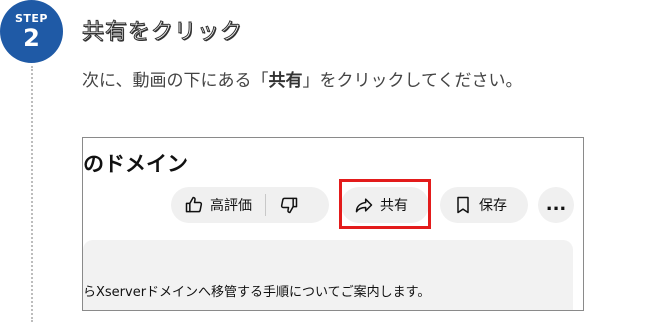 The height and width of the screenshot is (322, 652). What do you see at coordinates (412, 81) in the screenshot?
I see `instruction-suffix: 」をクリックしてください。` at bounding box center [412, 81].